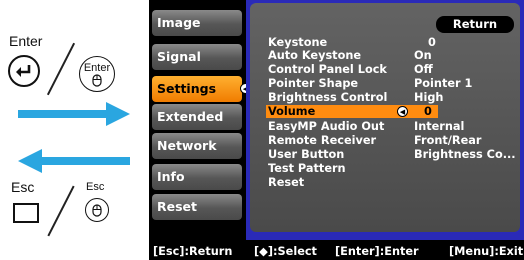 This screenshot has width=524, height=260. What do you see at coordinates (443, 83) in the screenshot?
I see `setting-value: Pointer 1` at bounding box center [443, 83].